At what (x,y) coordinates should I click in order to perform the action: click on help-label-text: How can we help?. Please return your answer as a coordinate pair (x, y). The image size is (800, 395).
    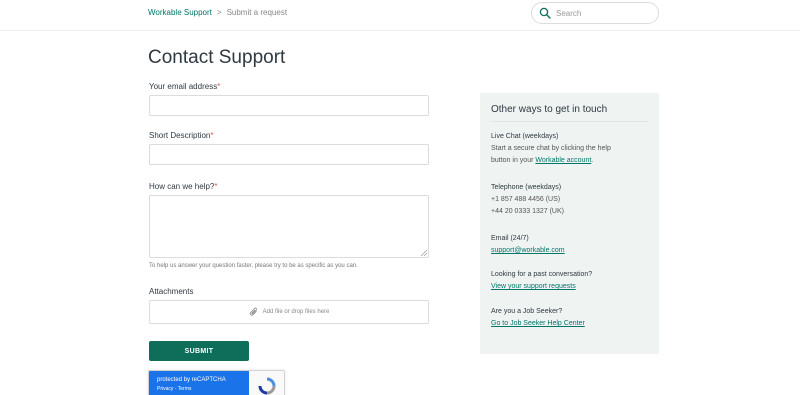
    Looking at the image, I should click on (182, 186).